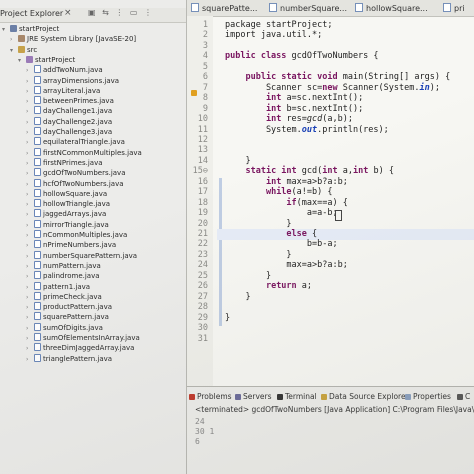 This screenshot has width=474, height=474. What do you see at coordinates (289, 119) in the screenshot?
I see `code-line: int res=gcd(a,b);` at bounding box center [289, 119].